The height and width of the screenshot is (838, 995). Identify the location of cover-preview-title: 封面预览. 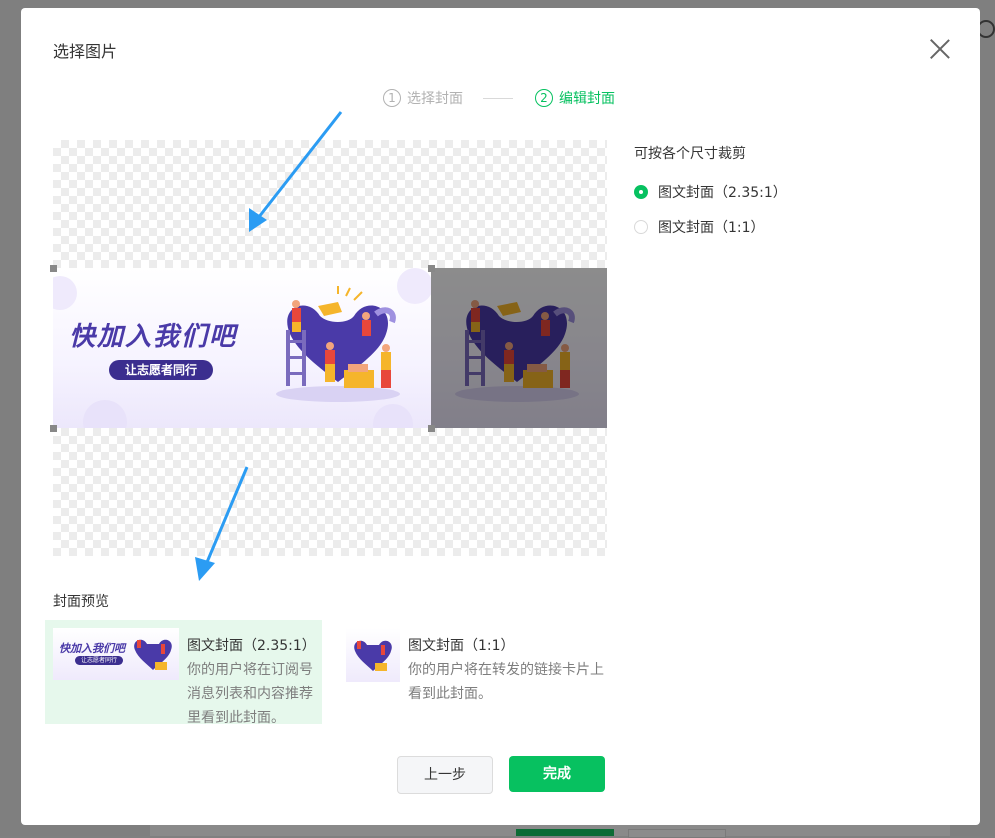
(81, 602).